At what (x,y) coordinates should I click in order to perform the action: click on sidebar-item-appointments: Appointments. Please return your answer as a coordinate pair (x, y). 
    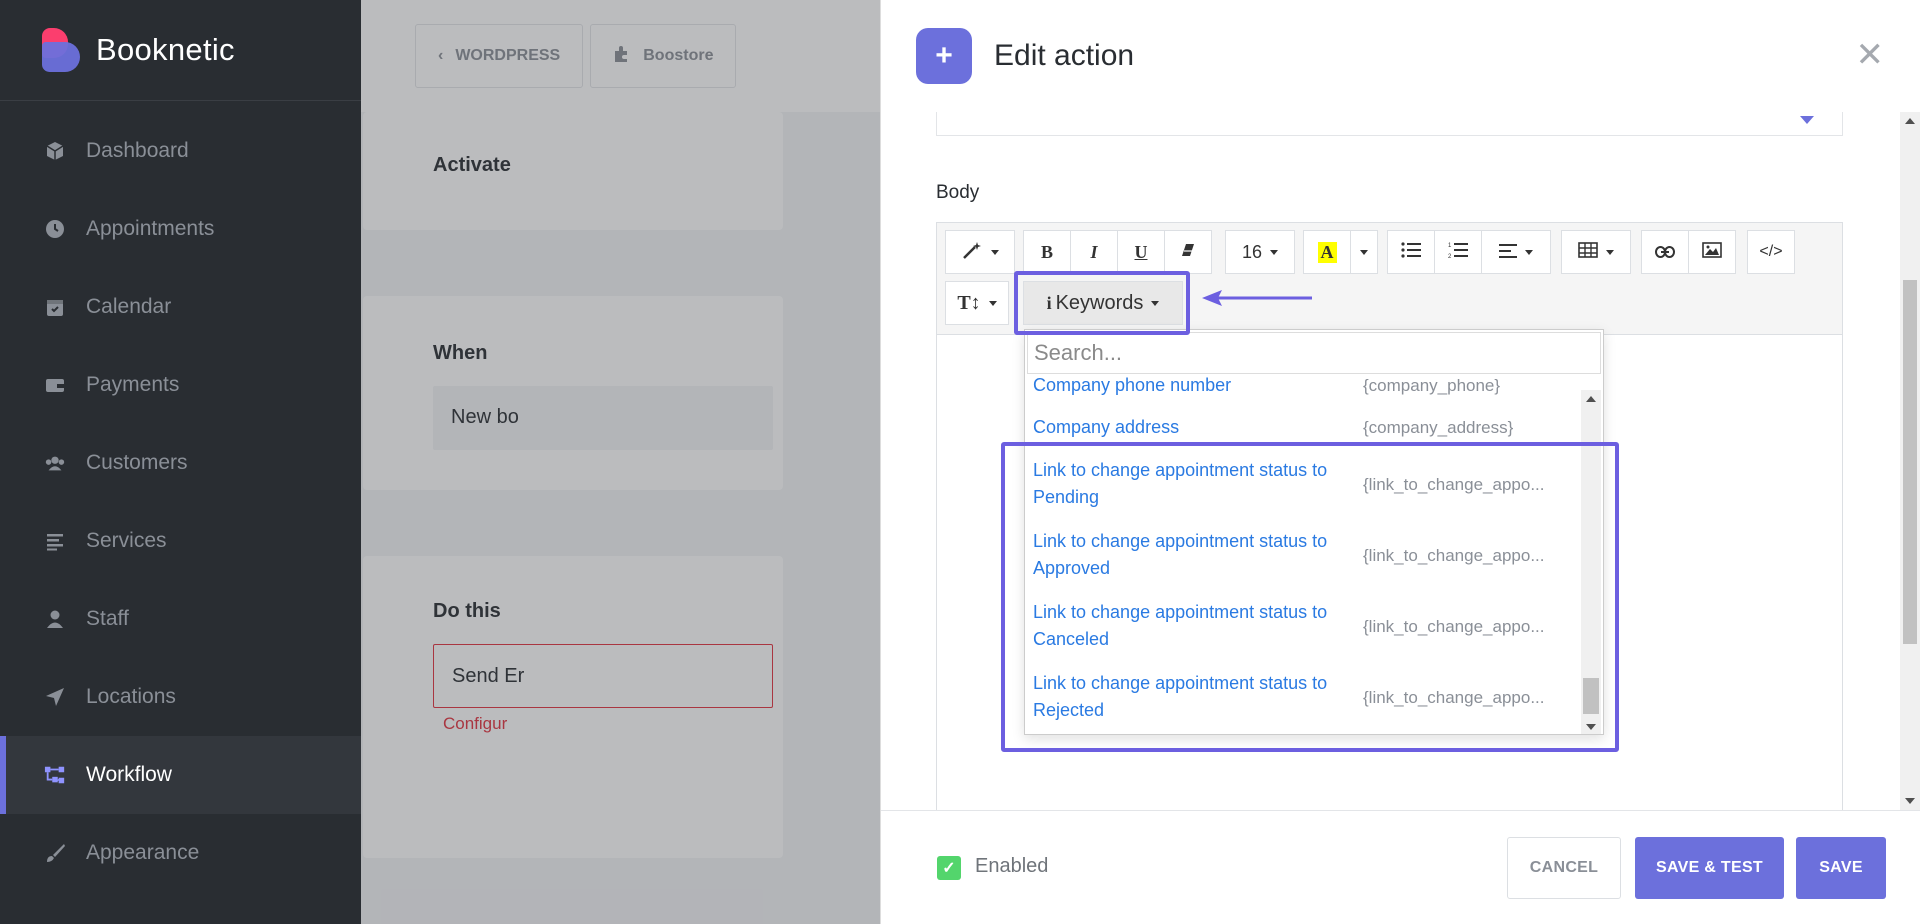
    Looking at the image, I should click on (180, 229).